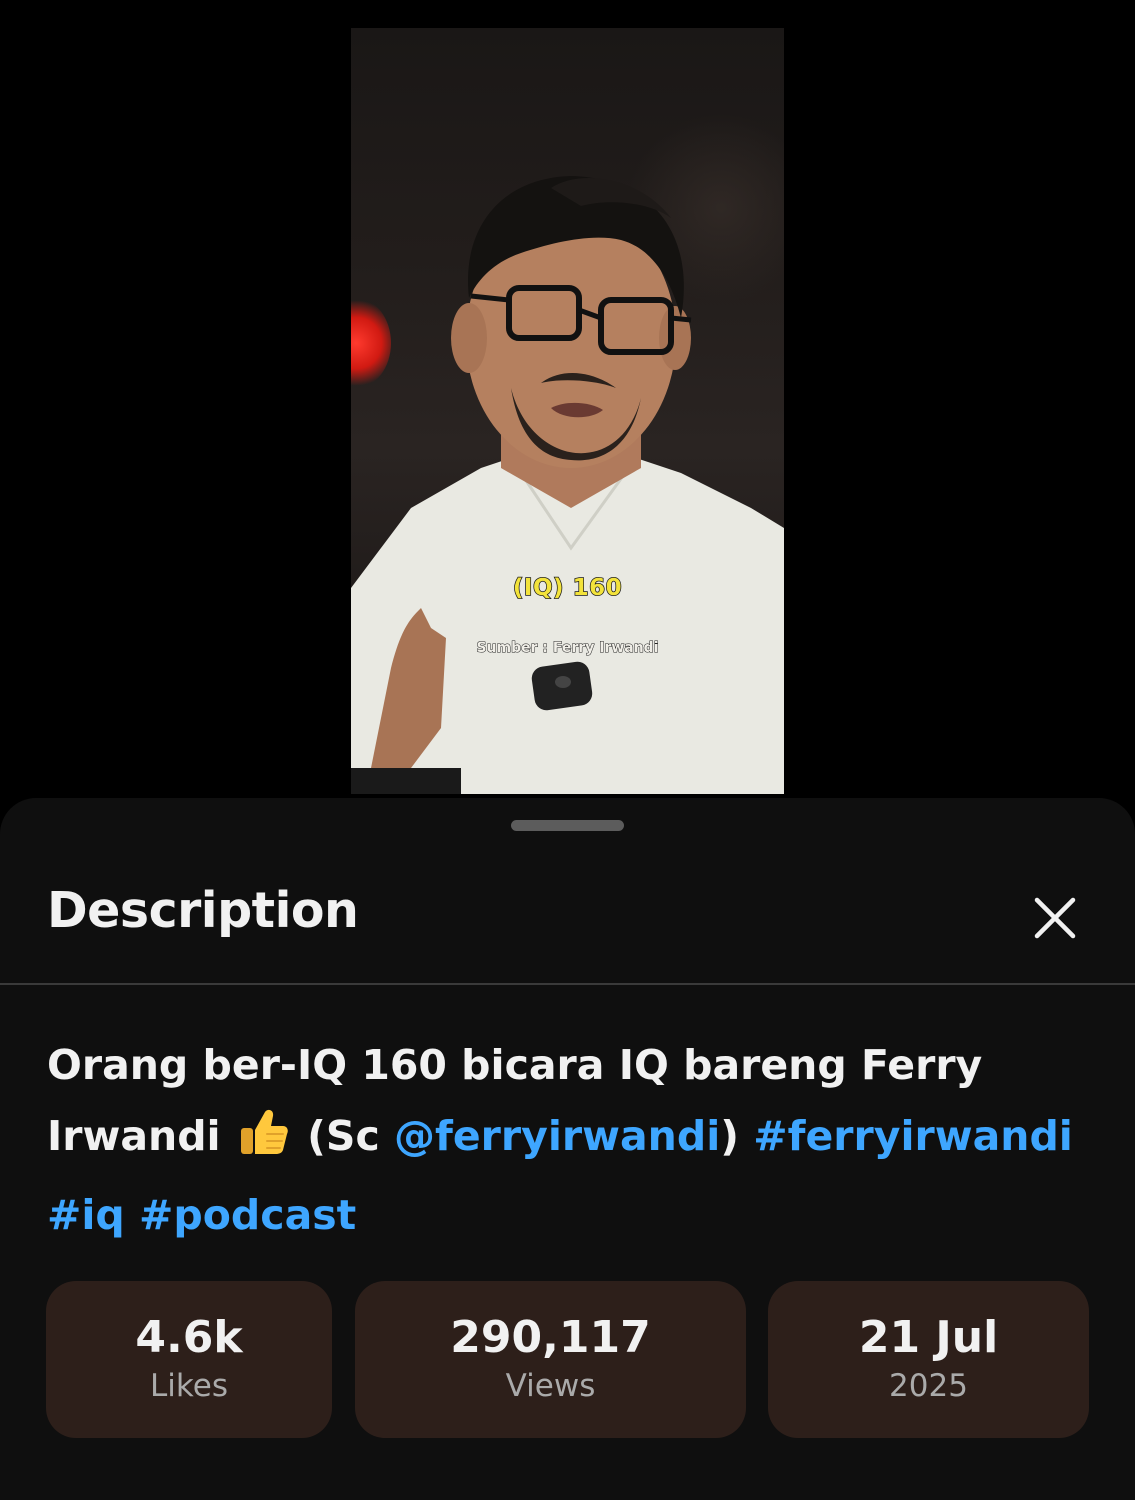  I want to click on date-stat-card: 21 Jul 2025, so click(928, 1359).